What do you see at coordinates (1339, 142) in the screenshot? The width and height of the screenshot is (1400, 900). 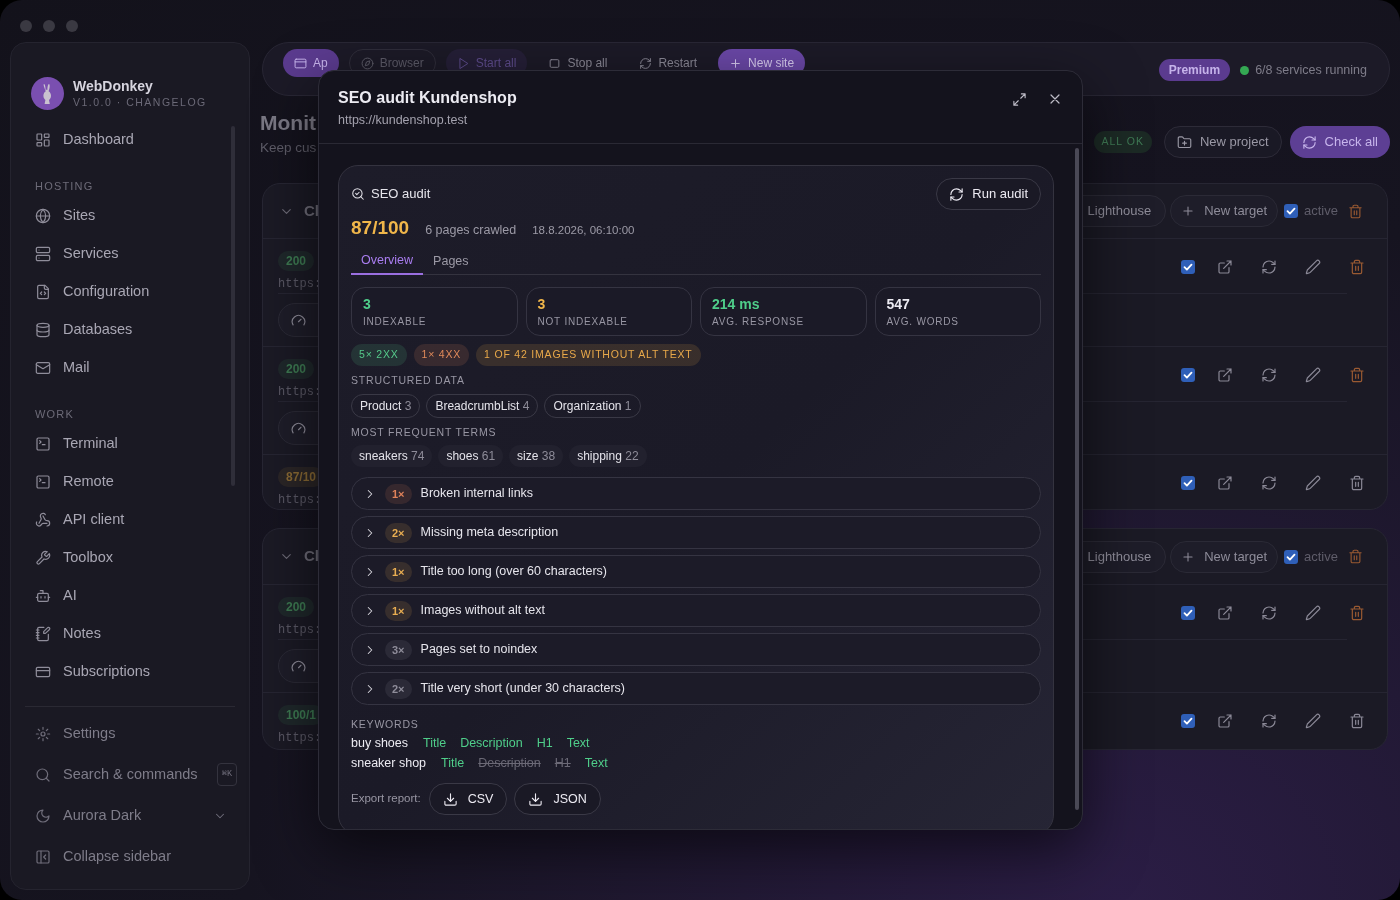 I see `header-button: Check all` at bounding box center [1339, 142].